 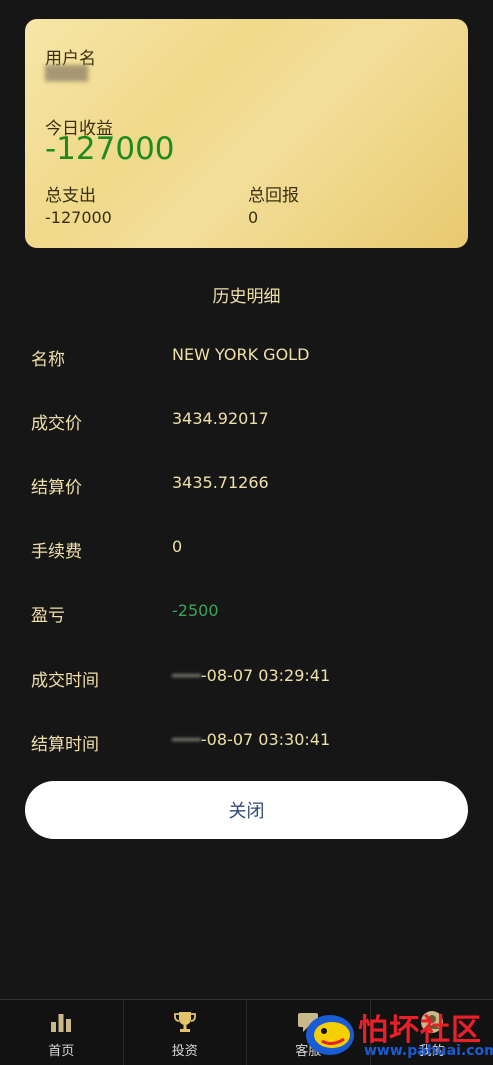 What do you see at coordinates (240, 354) in the screenshot?
I see `row-value: NEW YORK GOLD` at bounding box center [240, 354].